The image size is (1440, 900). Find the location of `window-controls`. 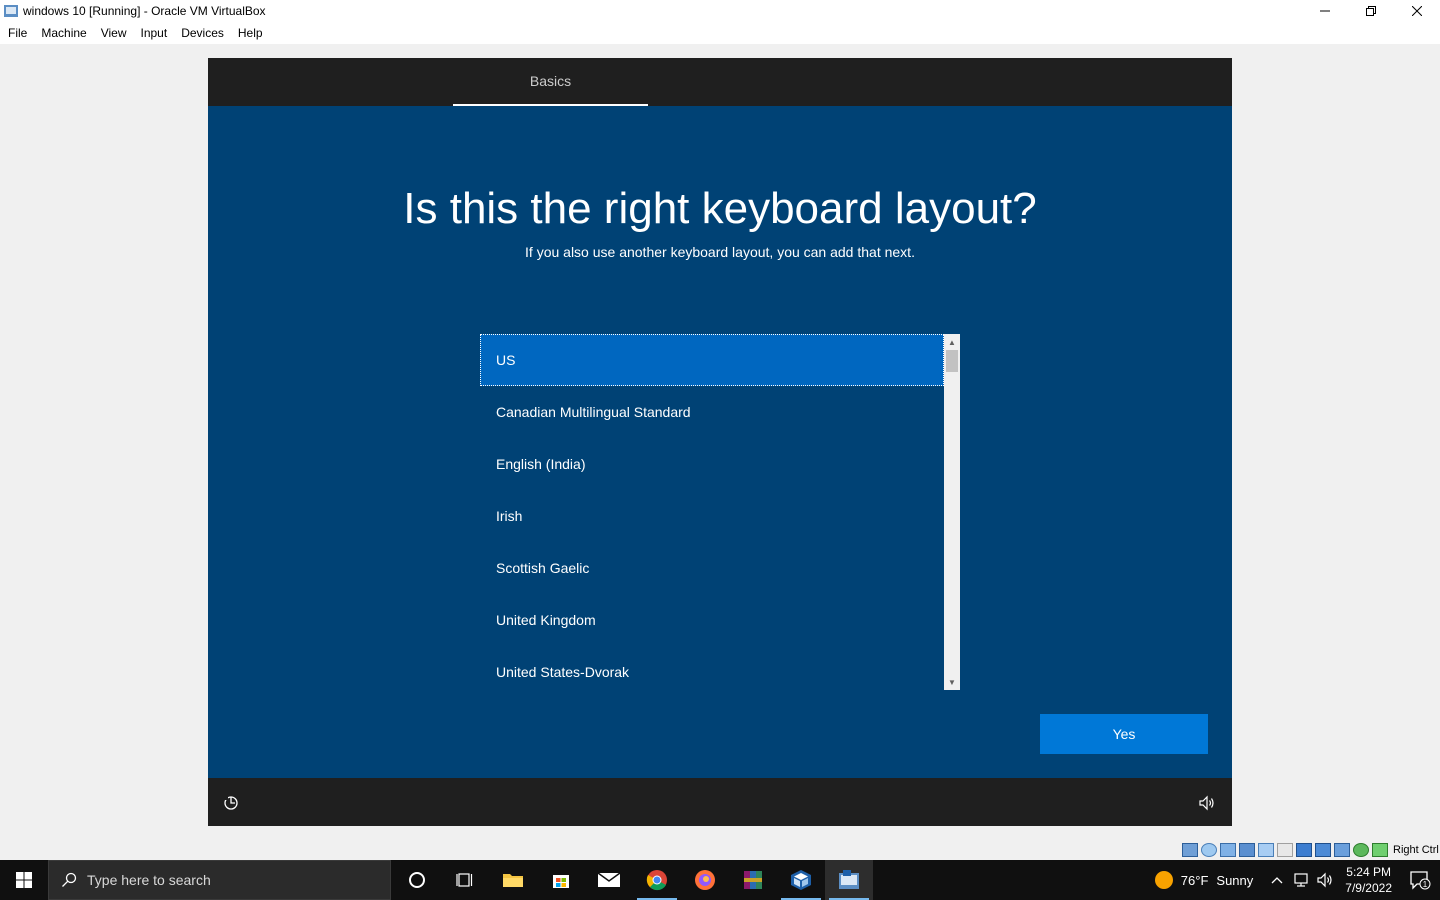

window-controls is located at coordinates (1371, 11).